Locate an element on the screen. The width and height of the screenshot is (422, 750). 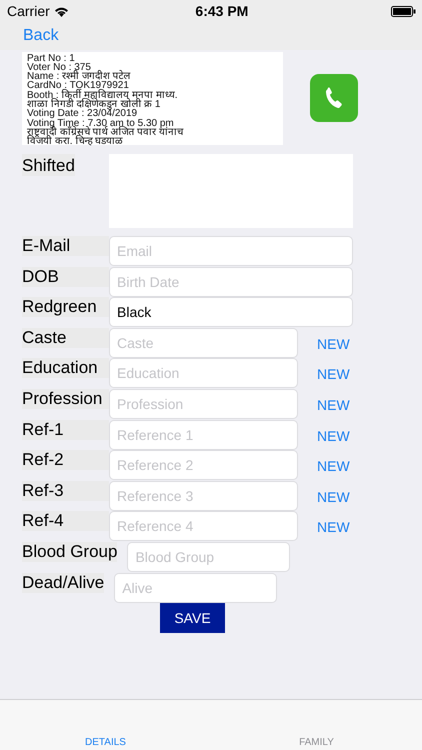
field-label: Dead/Alive is located at coordinates (63, 582).